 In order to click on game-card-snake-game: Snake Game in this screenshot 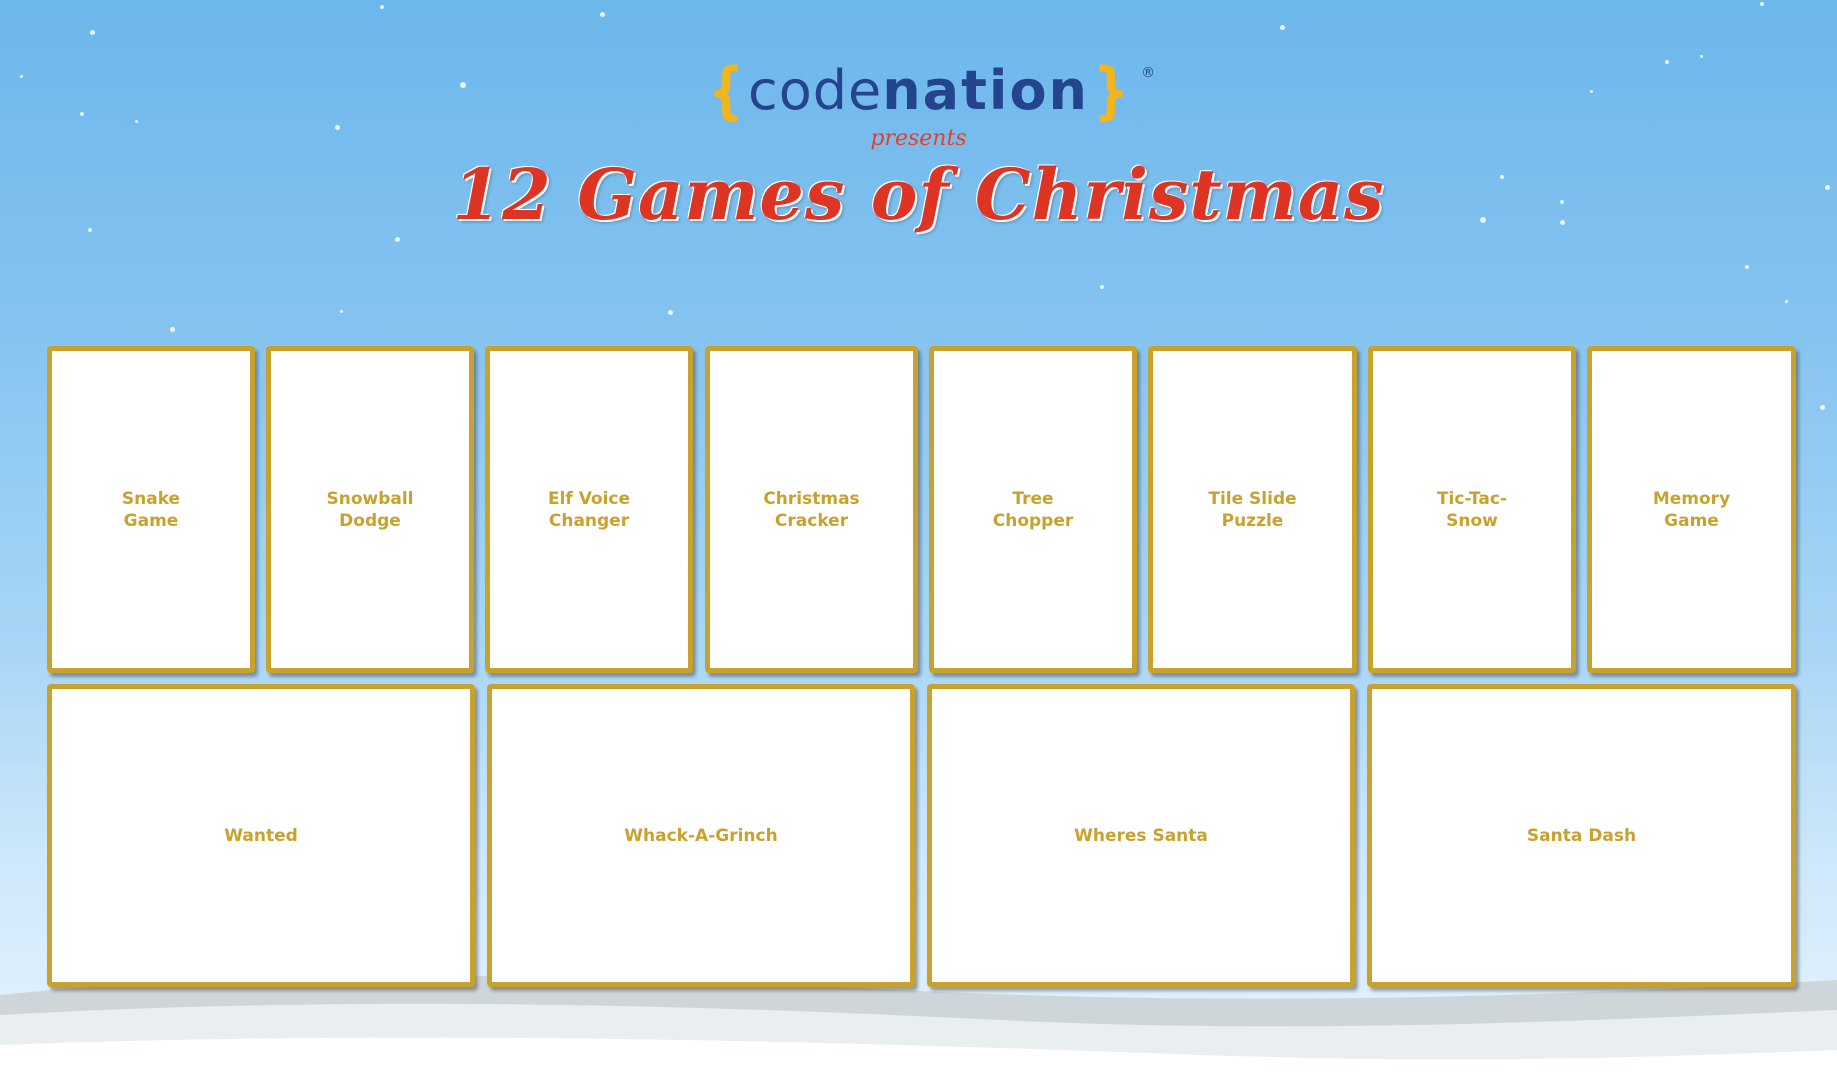, I will do `click(151, 509)`.